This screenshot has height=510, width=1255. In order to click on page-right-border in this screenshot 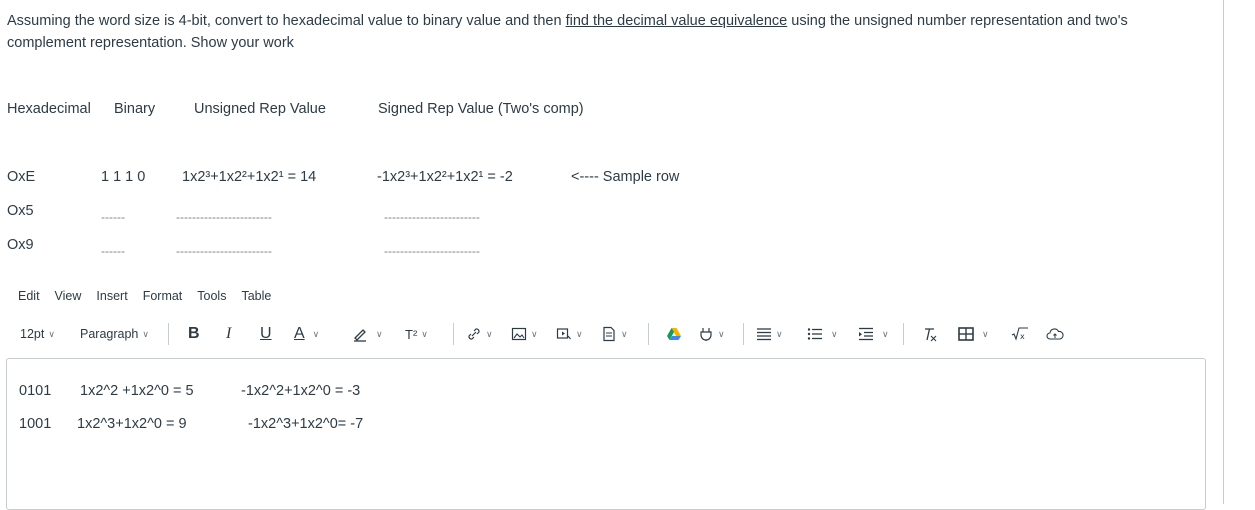, I will do `click(1223, 252)`.